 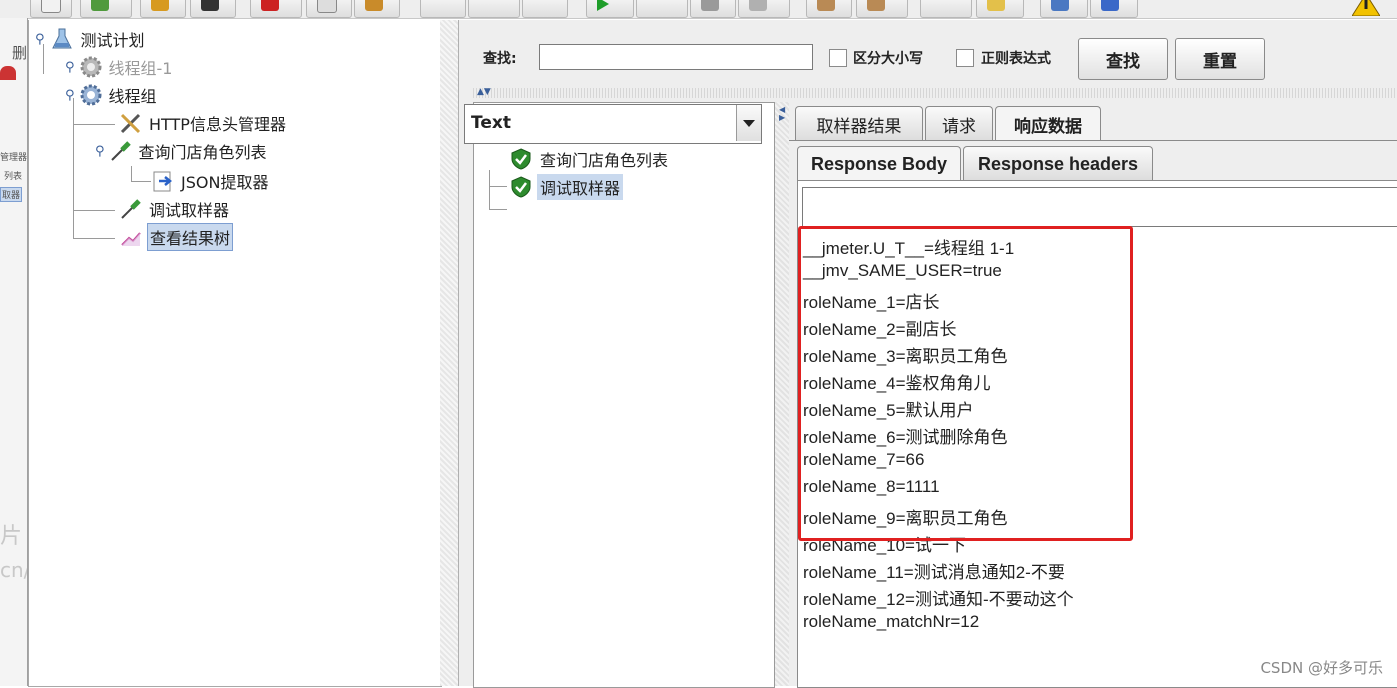 I want to click on left-cropped-panel: 删 管理器 列表 取器 片 cn/, so click(x=14, y=352).